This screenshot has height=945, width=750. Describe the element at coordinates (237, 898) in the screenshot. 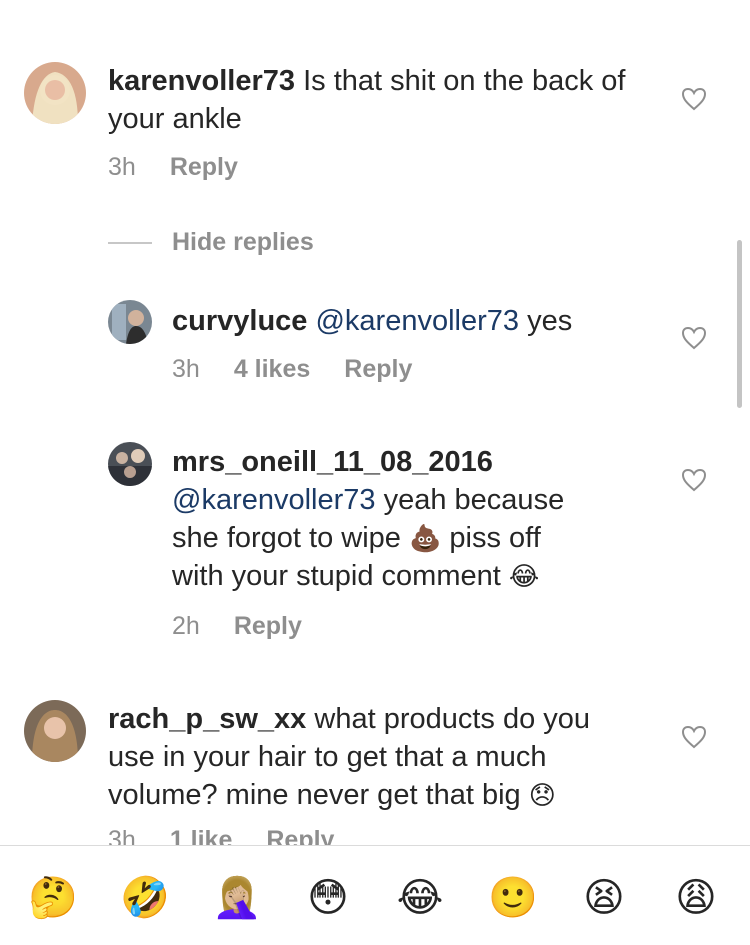

I see `facepalm-icon: 🤦🏼‍♀️` at that location.